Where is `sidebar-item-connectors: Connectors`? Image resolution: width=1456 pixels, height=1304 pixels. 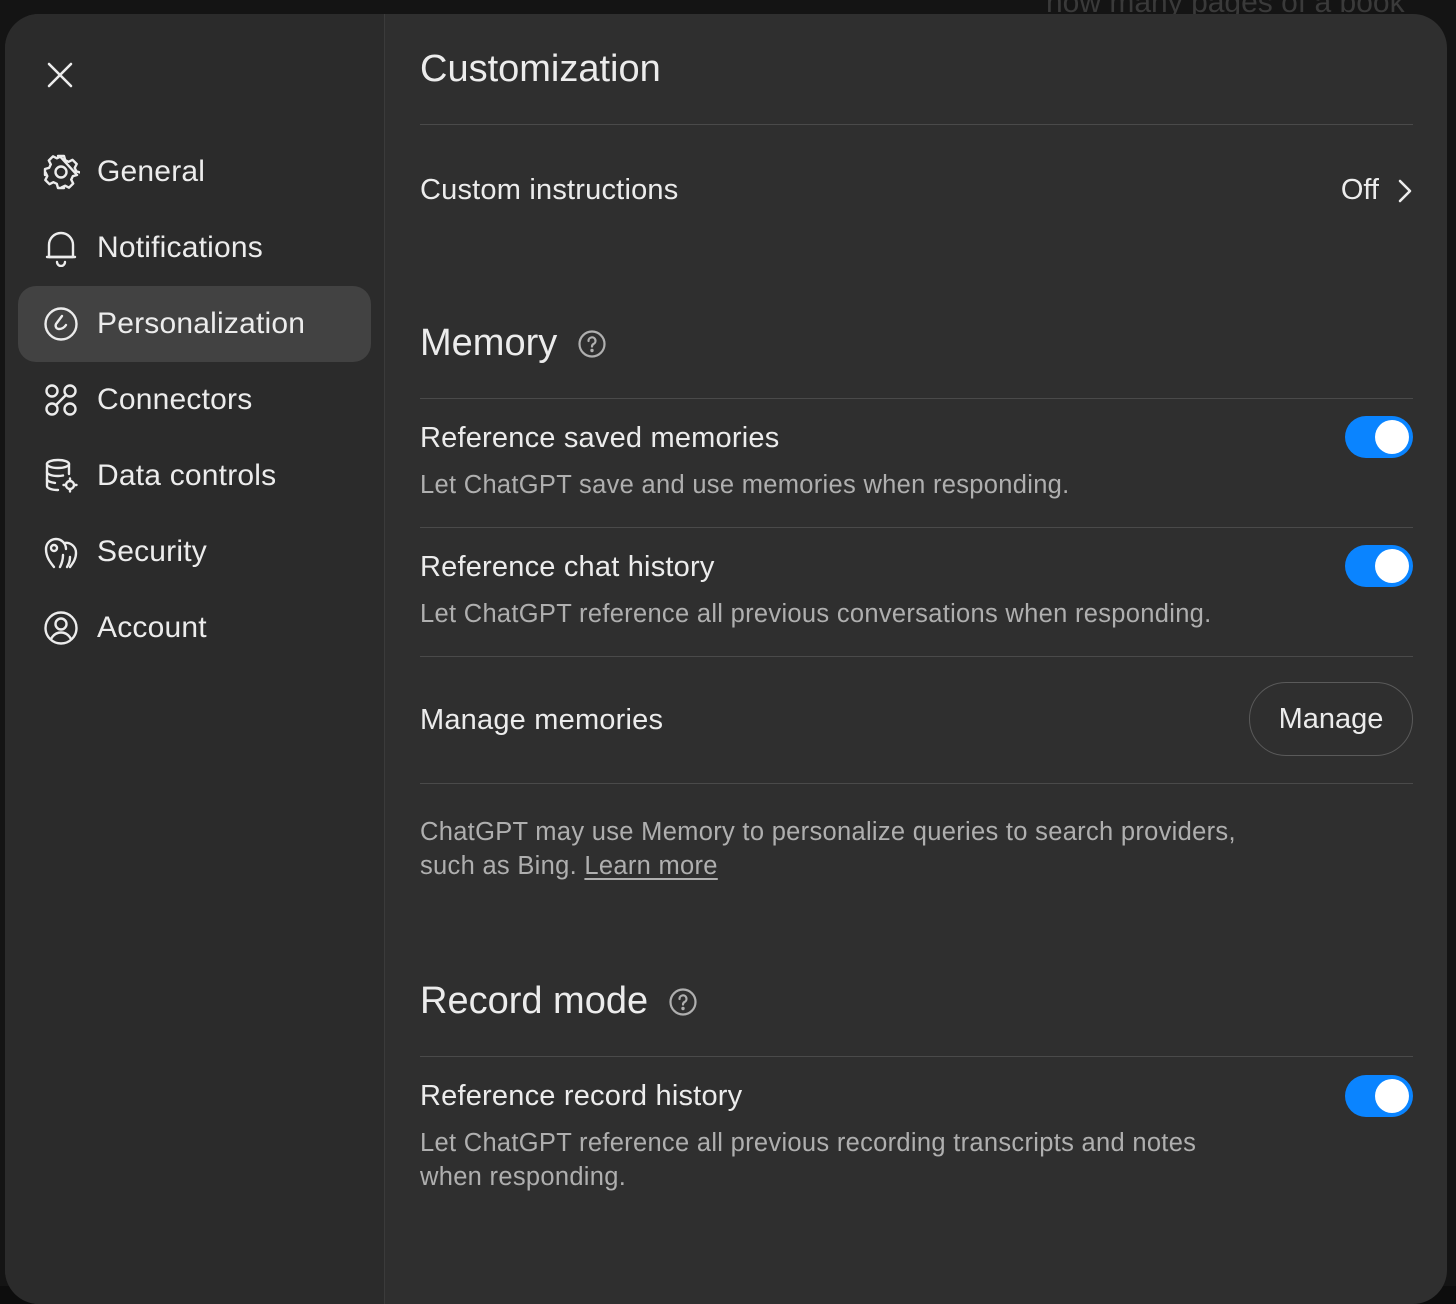 sidebar-item-connectors: Connectors is located at coordinates (194, 400).